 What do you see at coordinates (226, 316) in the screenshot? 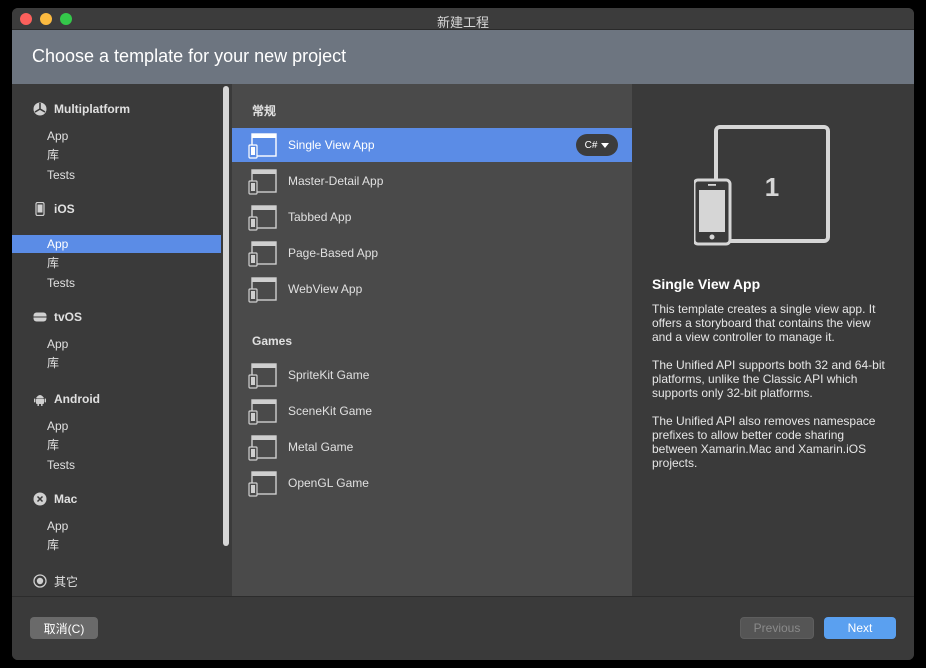
I see `sidebar-scrollbar` at bounding box center [226, 316].